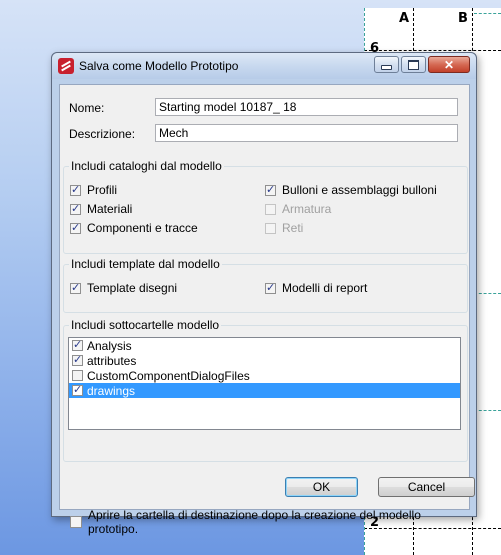 Image resolution: width=501 pixels, height=555 pixels. I want to click on checkbox-modelli-di-report: Modelli di report, so click(316, 288).